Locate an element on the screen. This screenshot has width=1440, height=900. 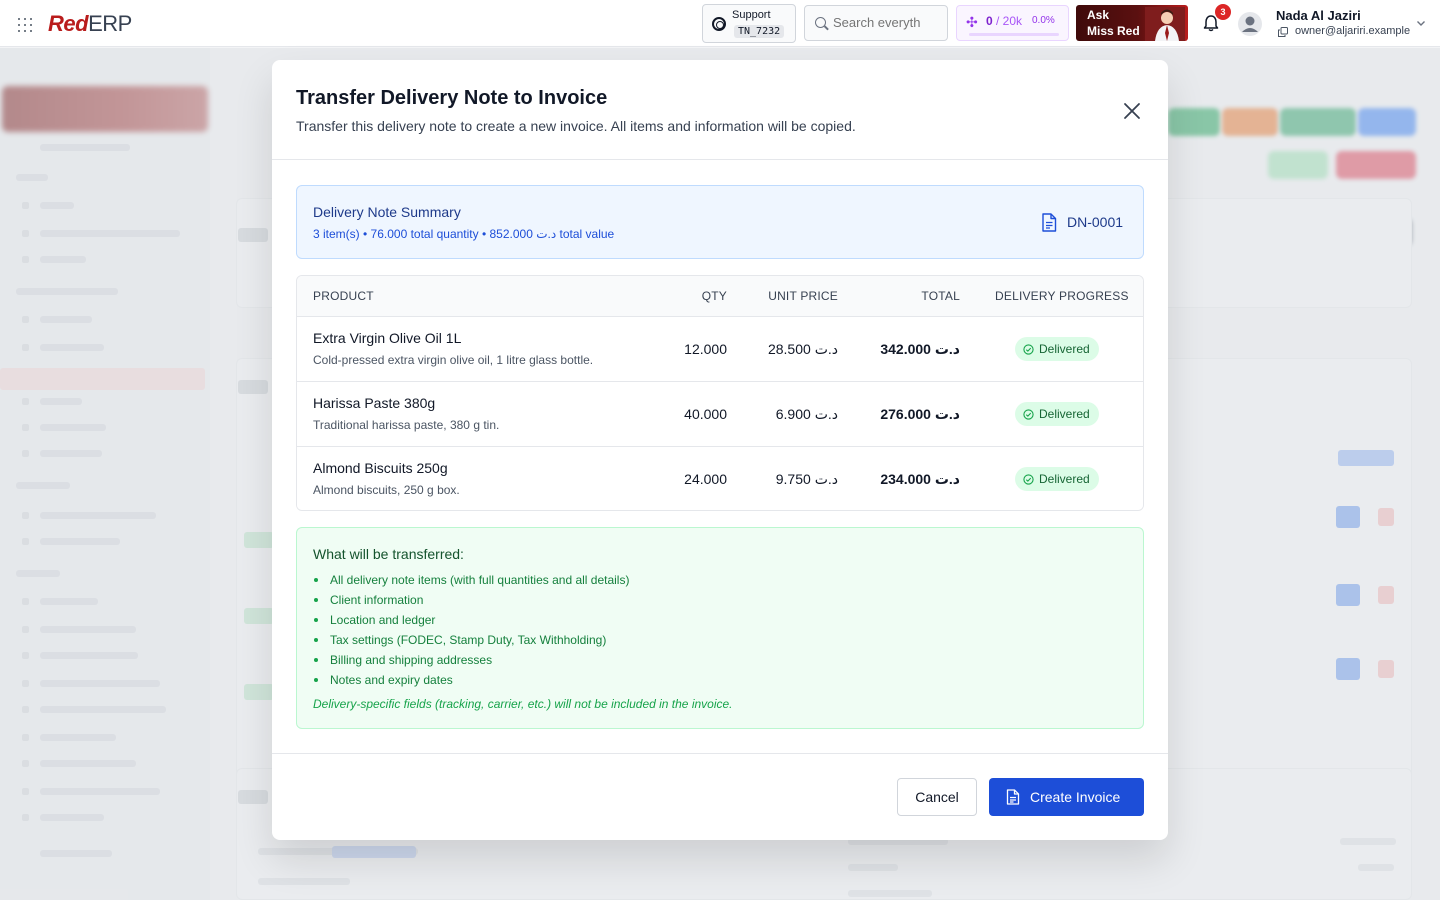
logo-erp: ERP is located at coordinates (110, 23).